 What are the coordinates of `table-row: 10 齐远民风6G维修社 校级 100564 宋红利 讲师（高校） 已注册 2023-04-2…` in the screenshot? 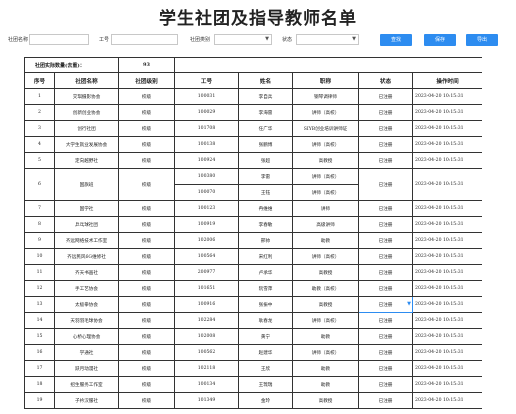 It's located at (253, 256).